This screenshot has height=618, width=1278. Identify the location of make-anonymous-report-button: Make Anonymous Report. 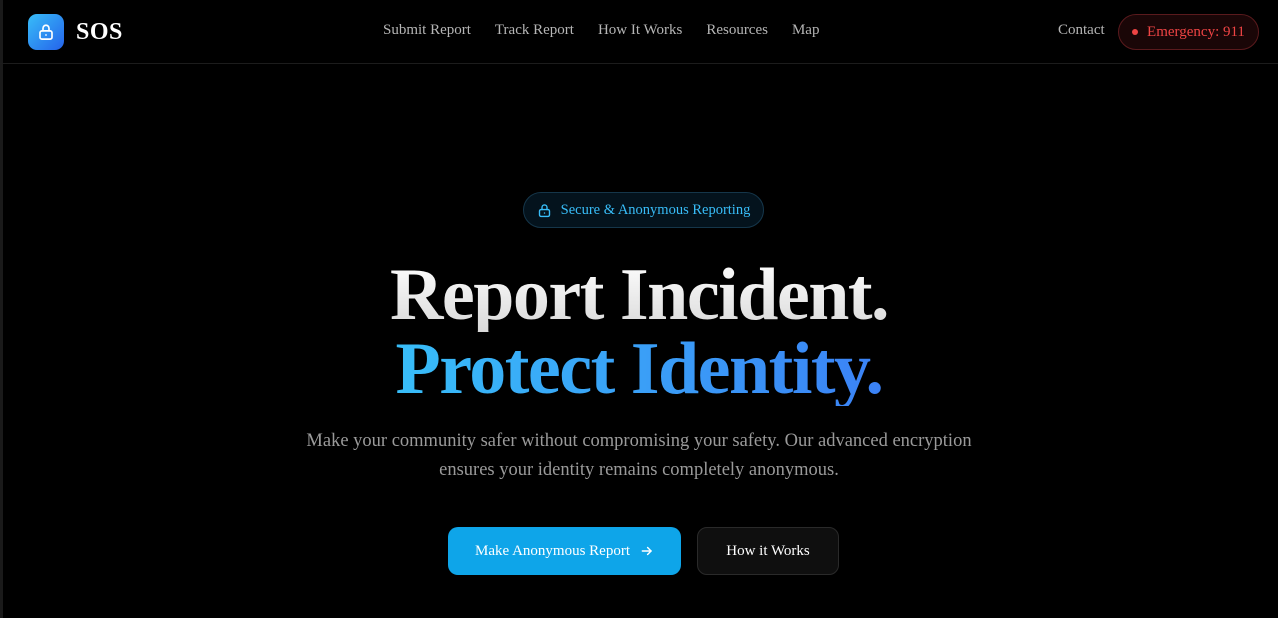
(564, 551).